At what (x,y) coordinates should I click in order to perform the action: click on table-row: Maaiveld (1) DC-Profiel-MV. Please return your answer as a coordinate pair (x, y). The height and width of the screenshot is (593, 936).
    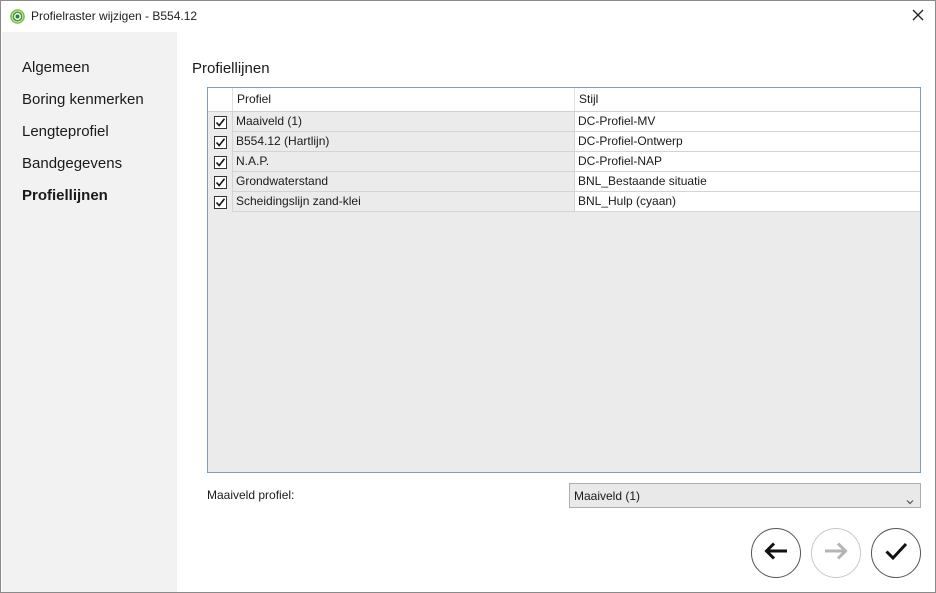
    Looking at the image, I should click on (564, 122).